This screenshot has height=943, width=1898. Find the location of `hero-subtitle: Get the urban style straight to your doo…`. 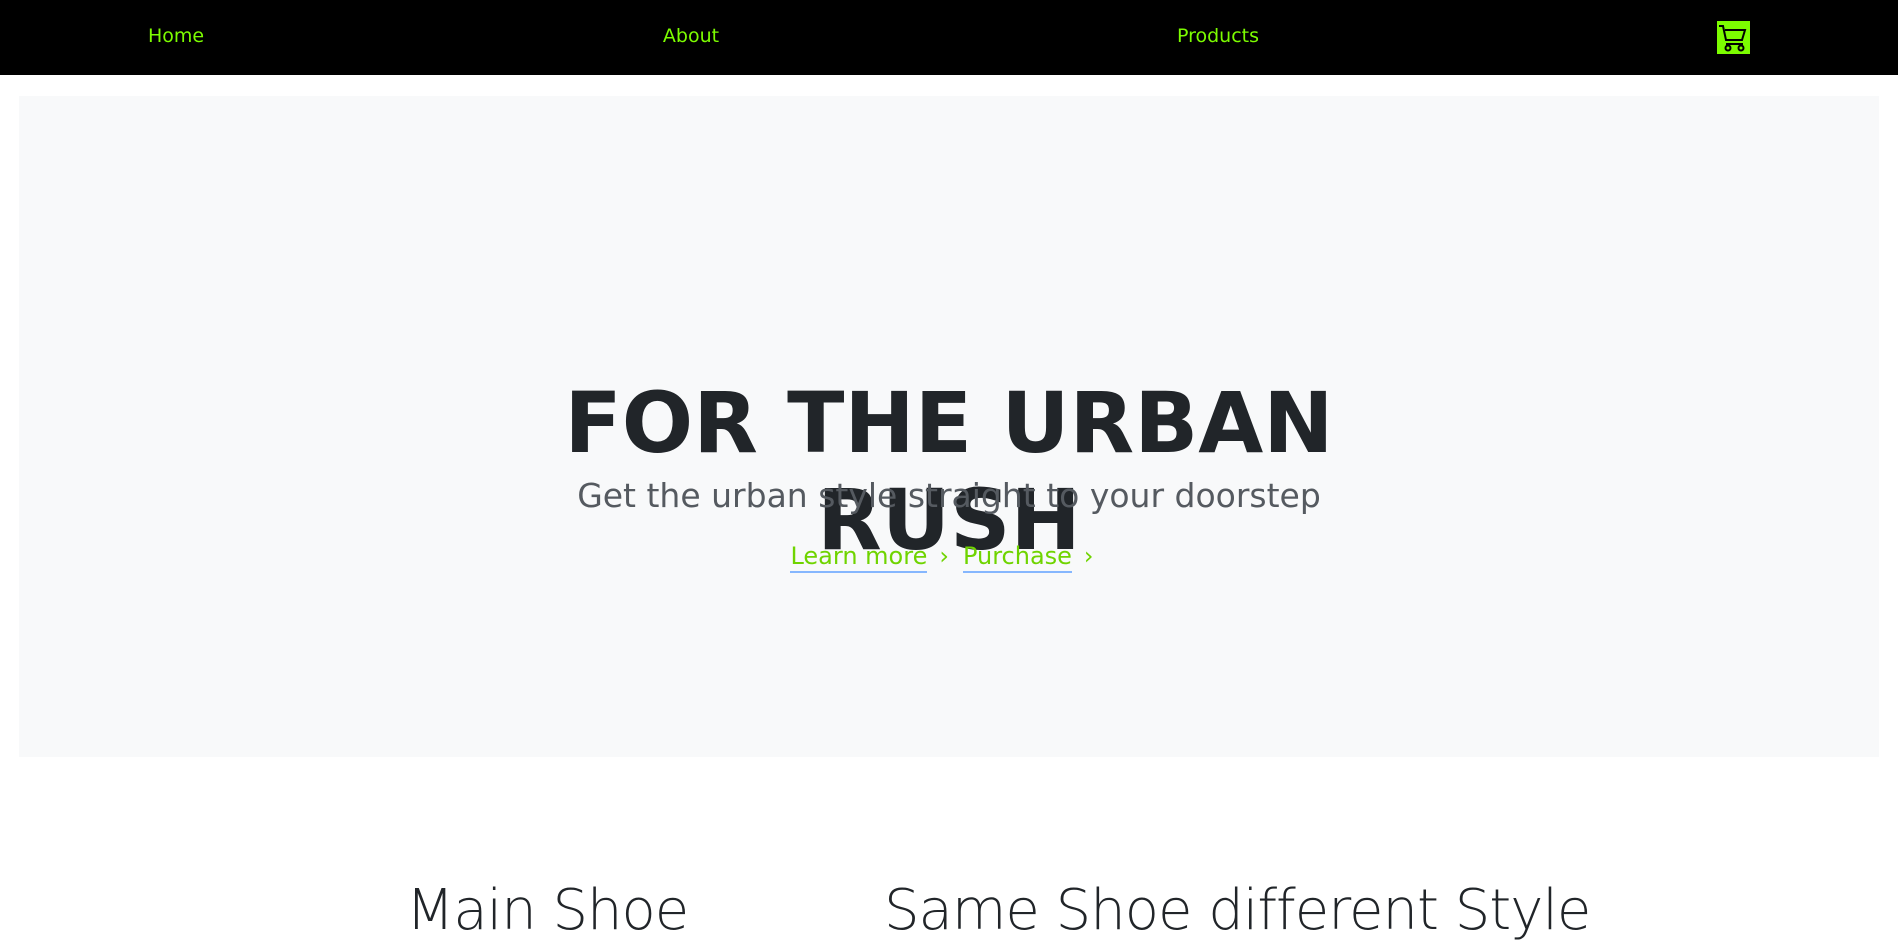

hero-subtitle: Get the urban style straight to your doo… is located at coordinates (949, 495).